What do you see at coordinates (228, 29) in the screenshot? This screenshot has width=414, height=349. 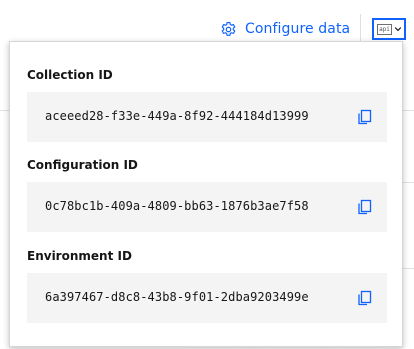 I see `gear-icon` at bounding box center [228, 29].